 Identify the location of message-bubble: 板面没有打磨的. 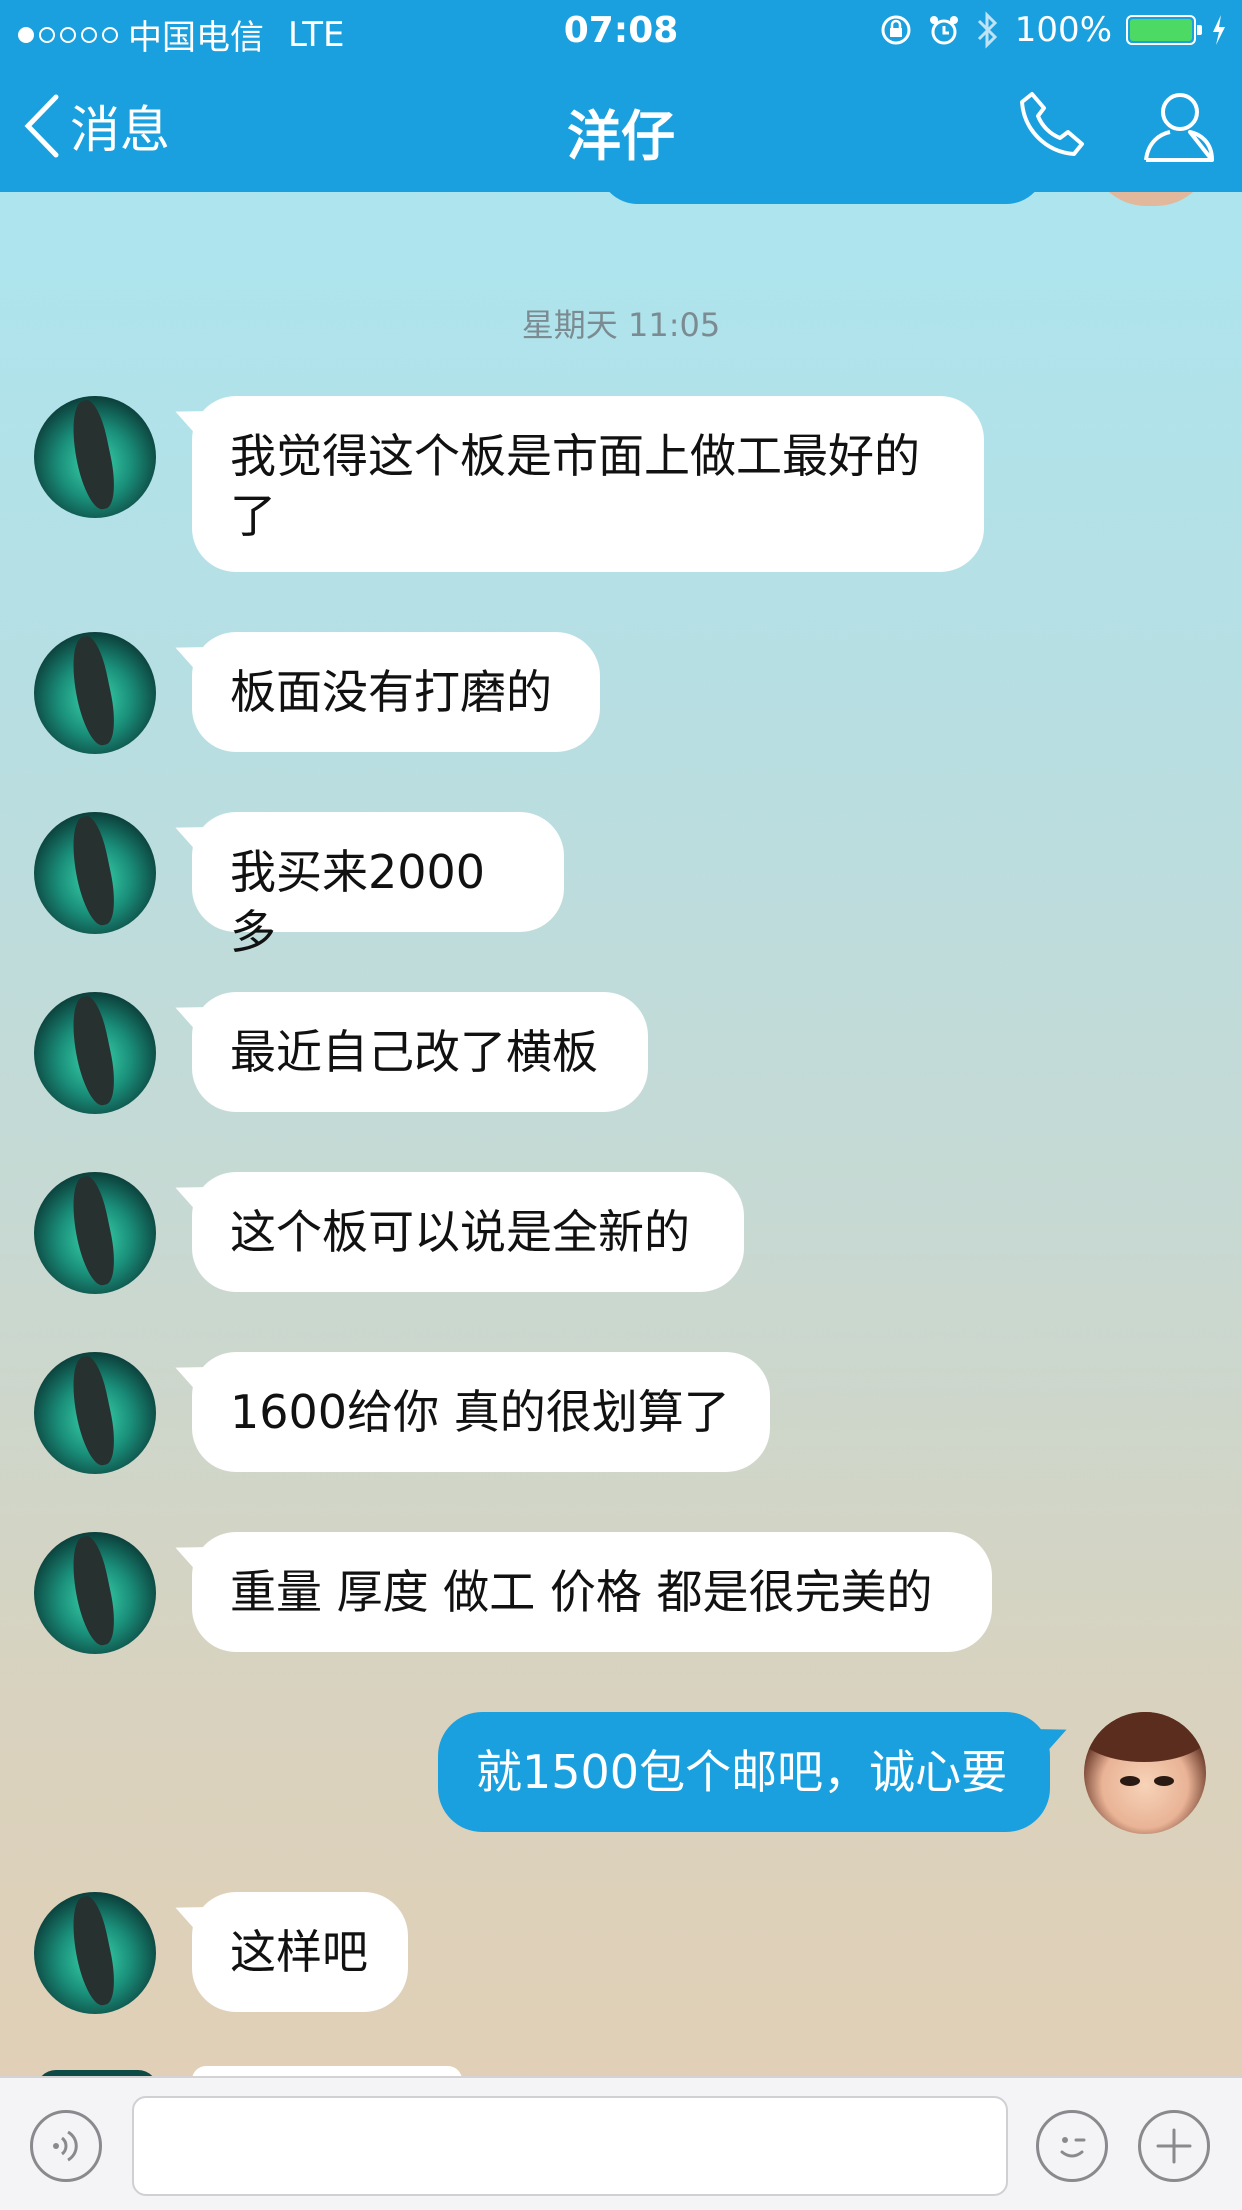
(396, 692).